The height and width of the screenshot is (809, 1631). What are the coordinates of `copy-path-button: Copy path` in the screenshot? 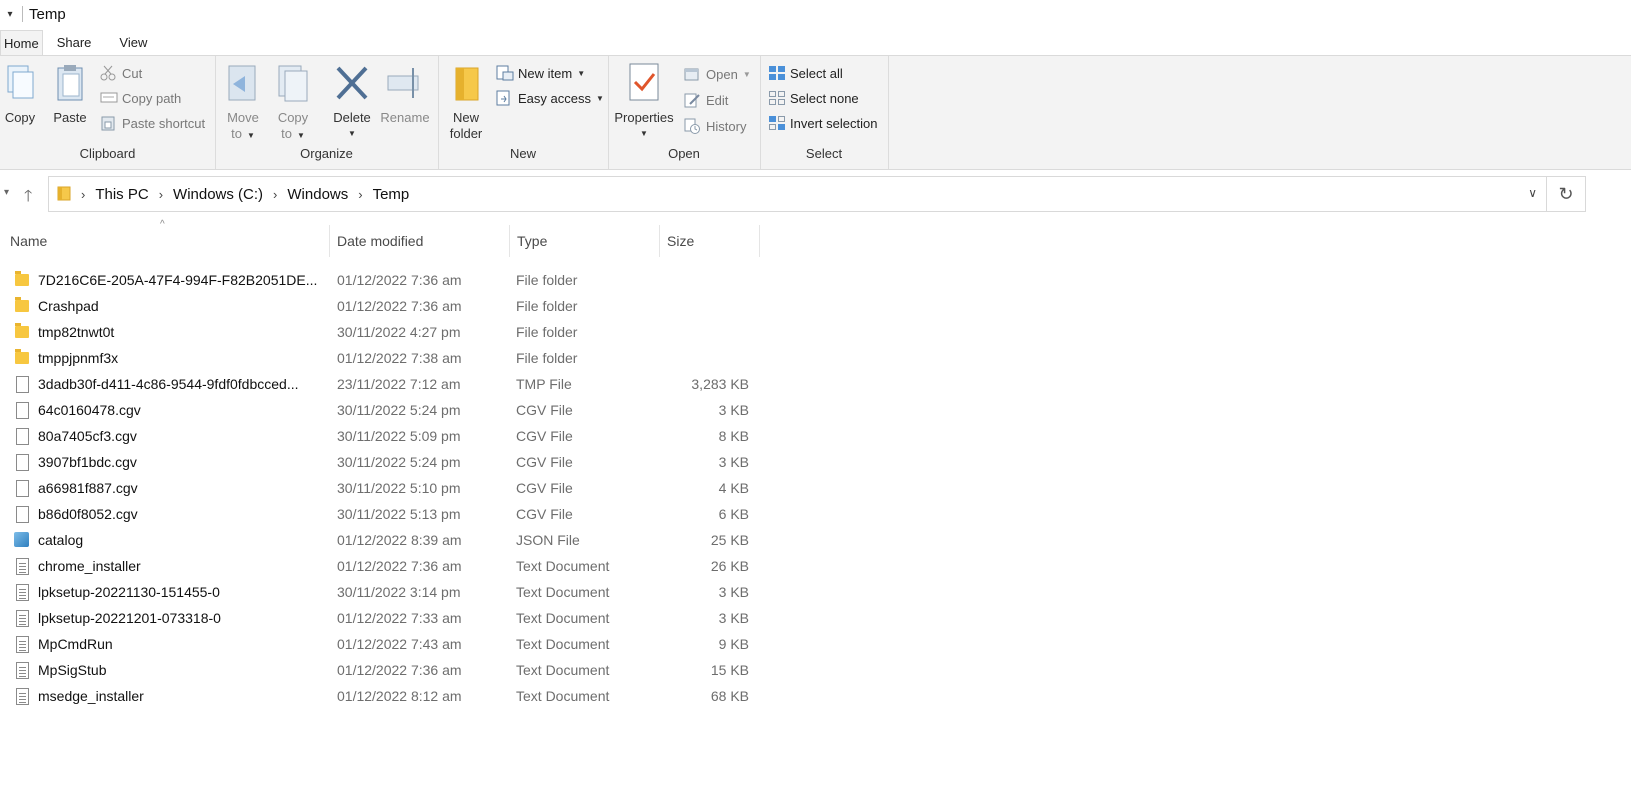 It's located at (140, 98).